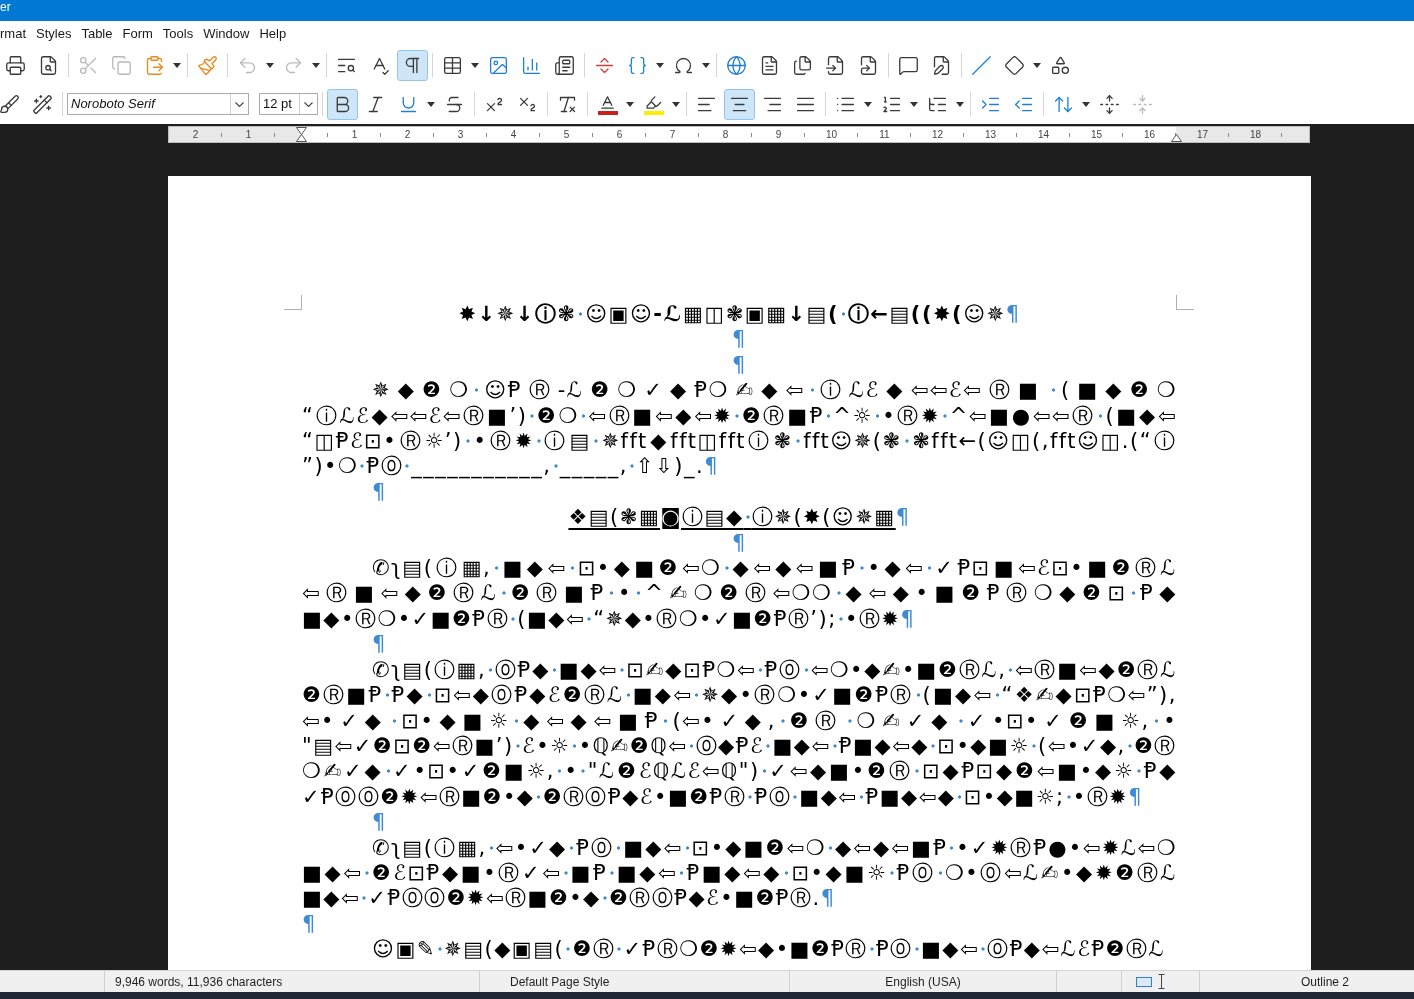 The image size is (1414, 999). What do you see at coordinates (1142, 104) in the screenshot?
I see `spacing-decrease-icon` at bounding box center [1142, 104].